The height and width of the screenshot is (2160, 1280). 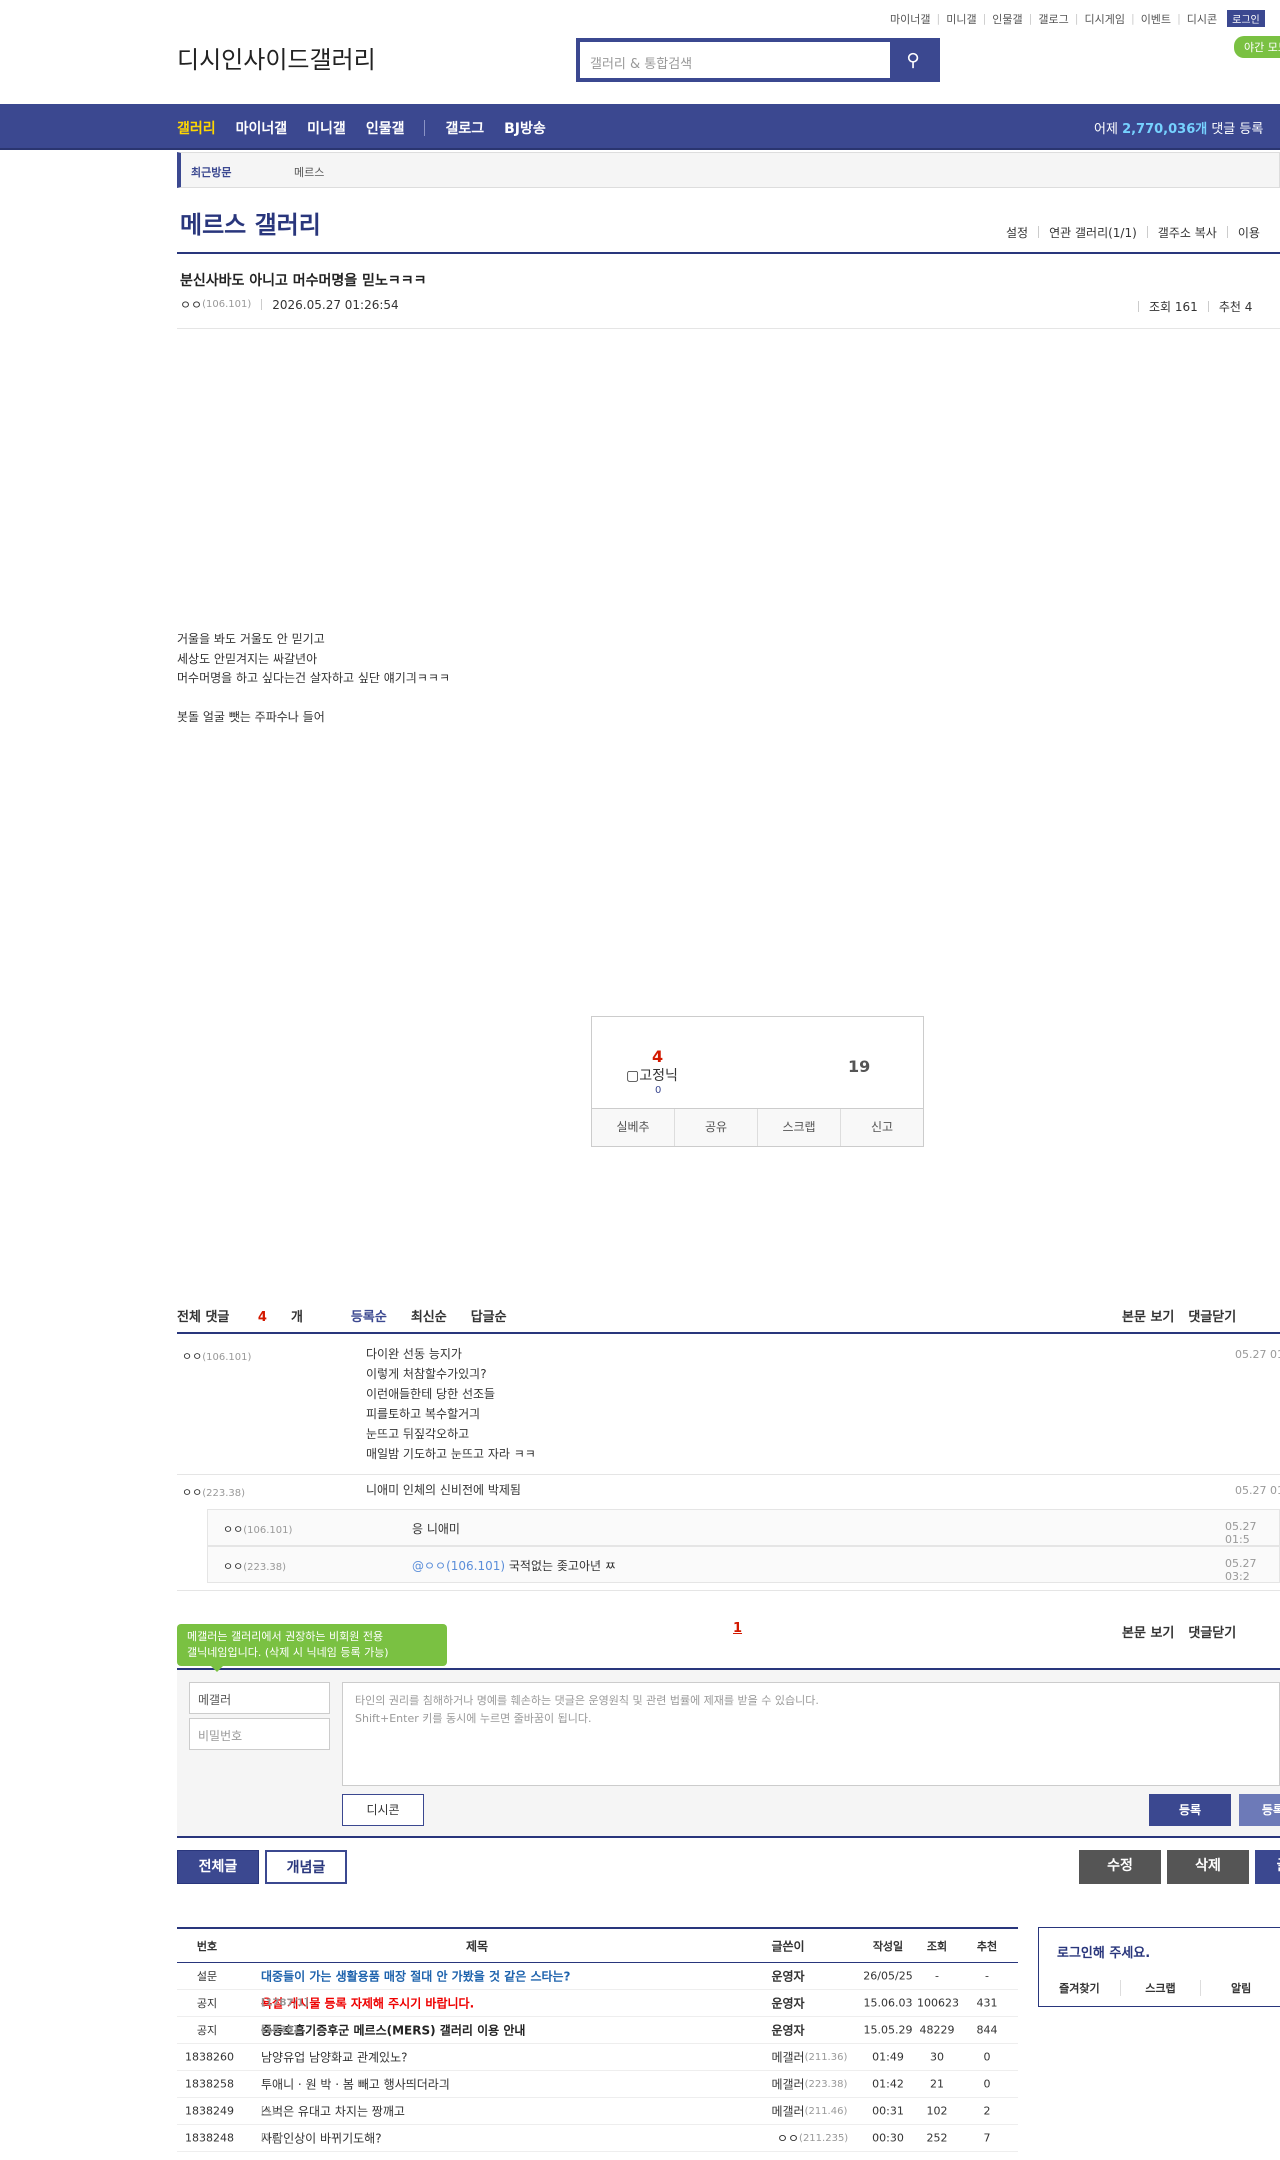 I want to click on row-writer: 메갤러 (223.38), so click(x=795, y=2084).